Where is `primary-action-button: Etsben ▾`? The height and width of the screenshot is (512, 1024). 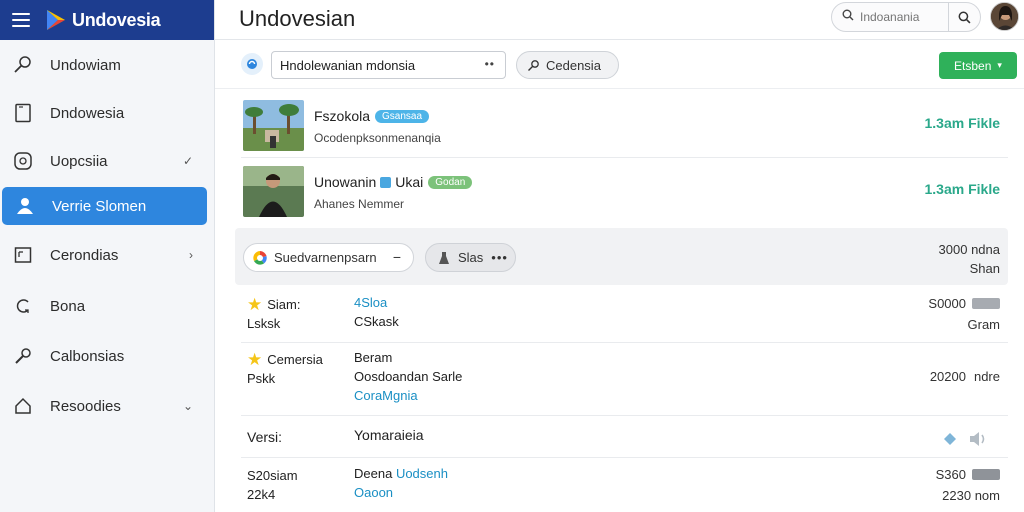 primary-action-button: Etsben ▾ is located at coordinates (978, 65).